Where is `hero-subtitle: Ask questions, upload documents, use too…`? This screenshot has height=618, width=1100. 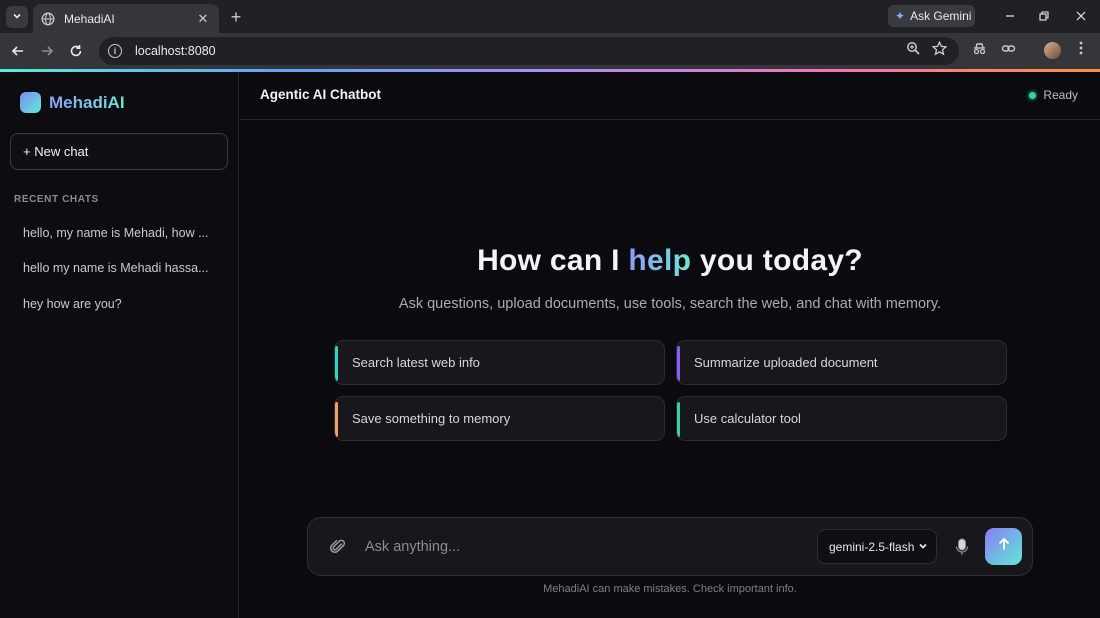 hero-subtitle: Ask questions, upload documents, use too… is located at coordinates (670, 304).